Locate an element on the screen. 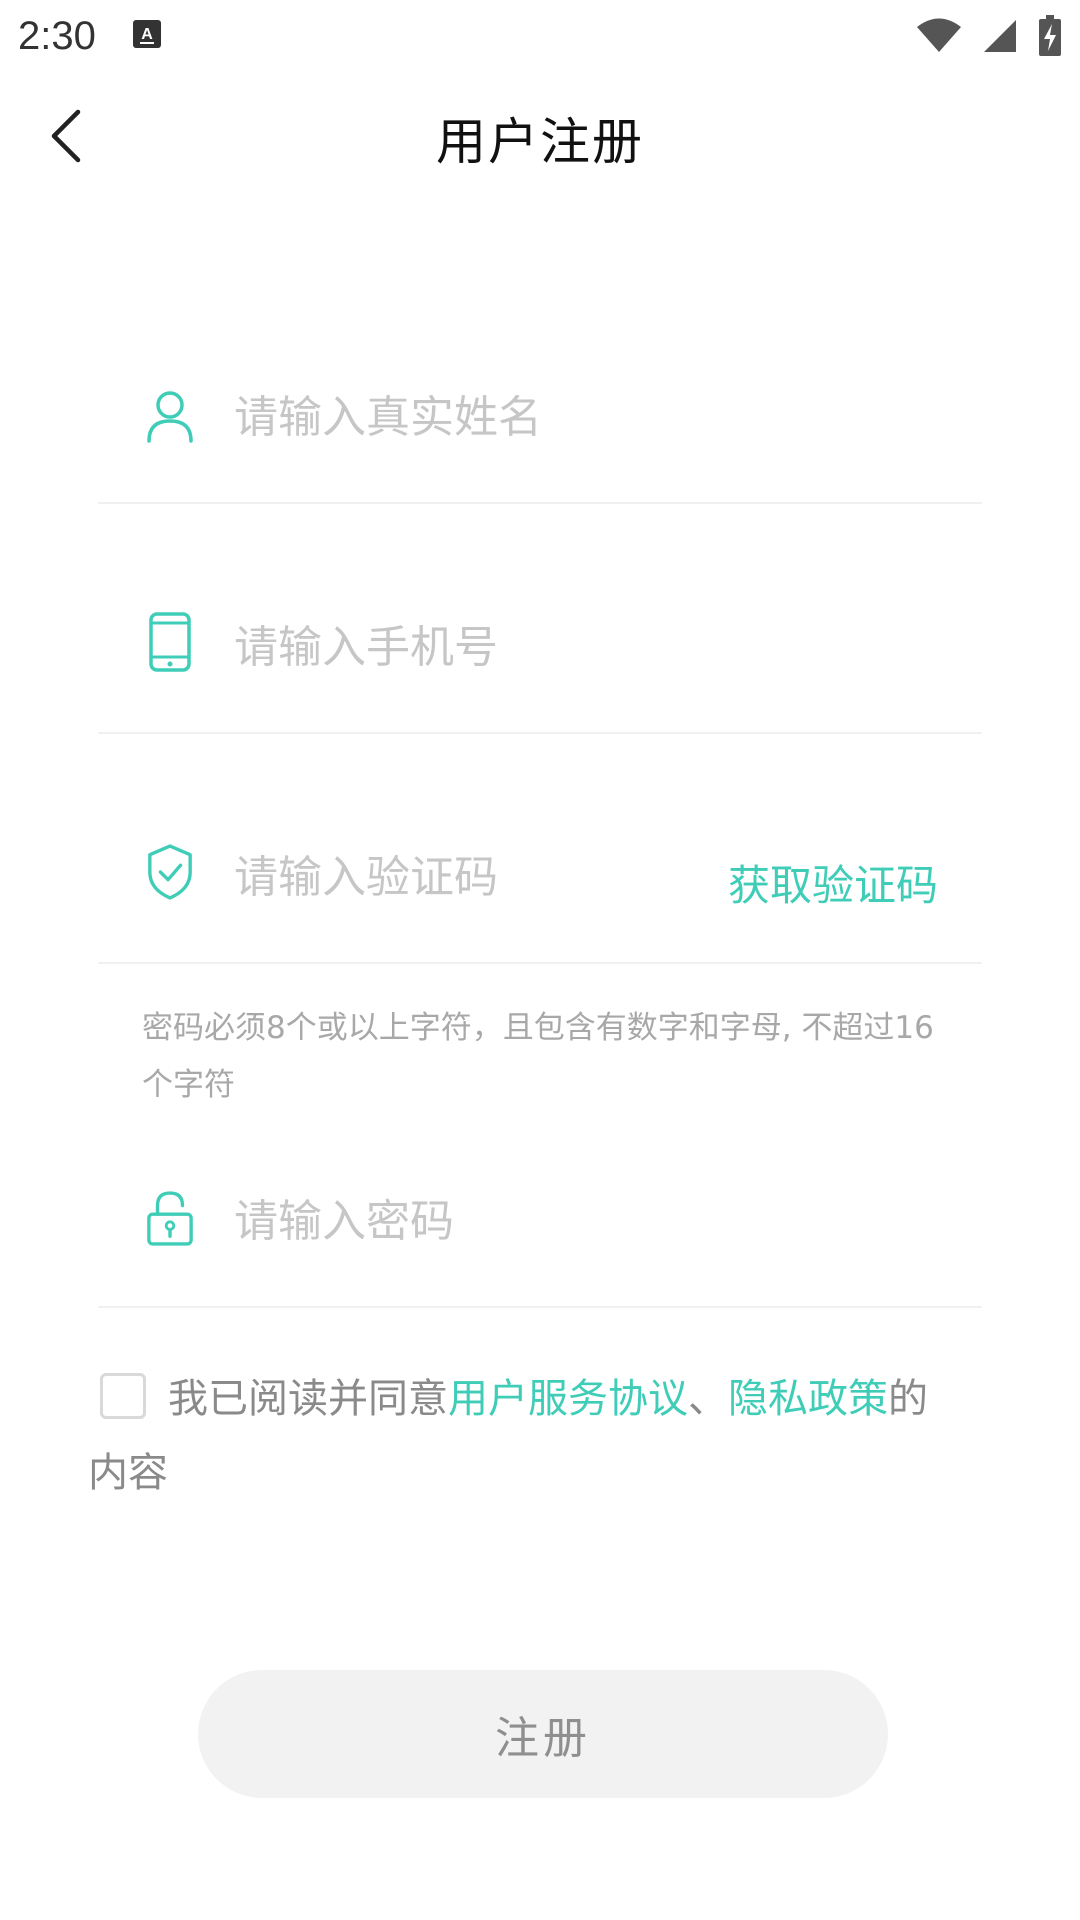 Image resolution: width=1080 pixels, height=1920 pixels. svg-text: A is located at coordinates (147, 34).